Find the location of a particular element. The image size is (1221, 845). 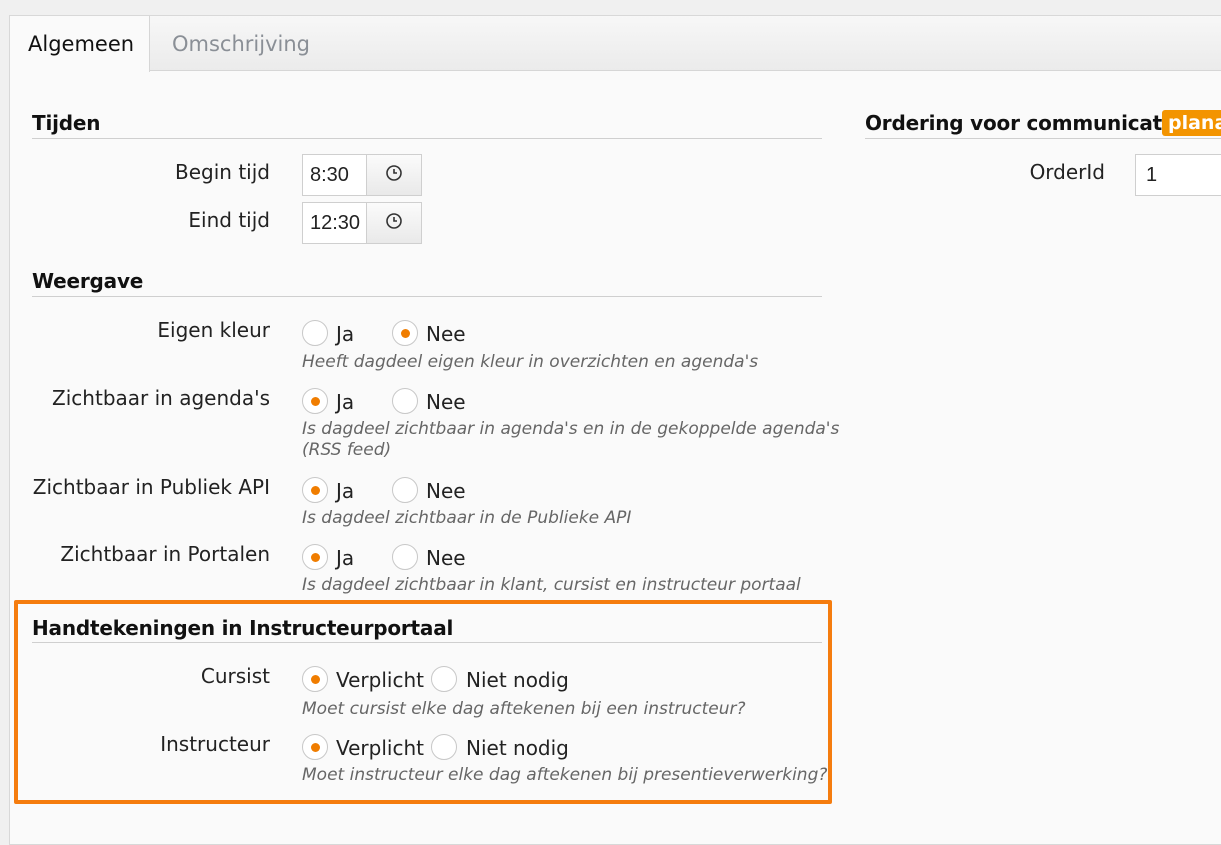

zichtbaar-api-hint: Is dagdeel zichtbaar in de Publieke API is located at coordinates (467, 518).